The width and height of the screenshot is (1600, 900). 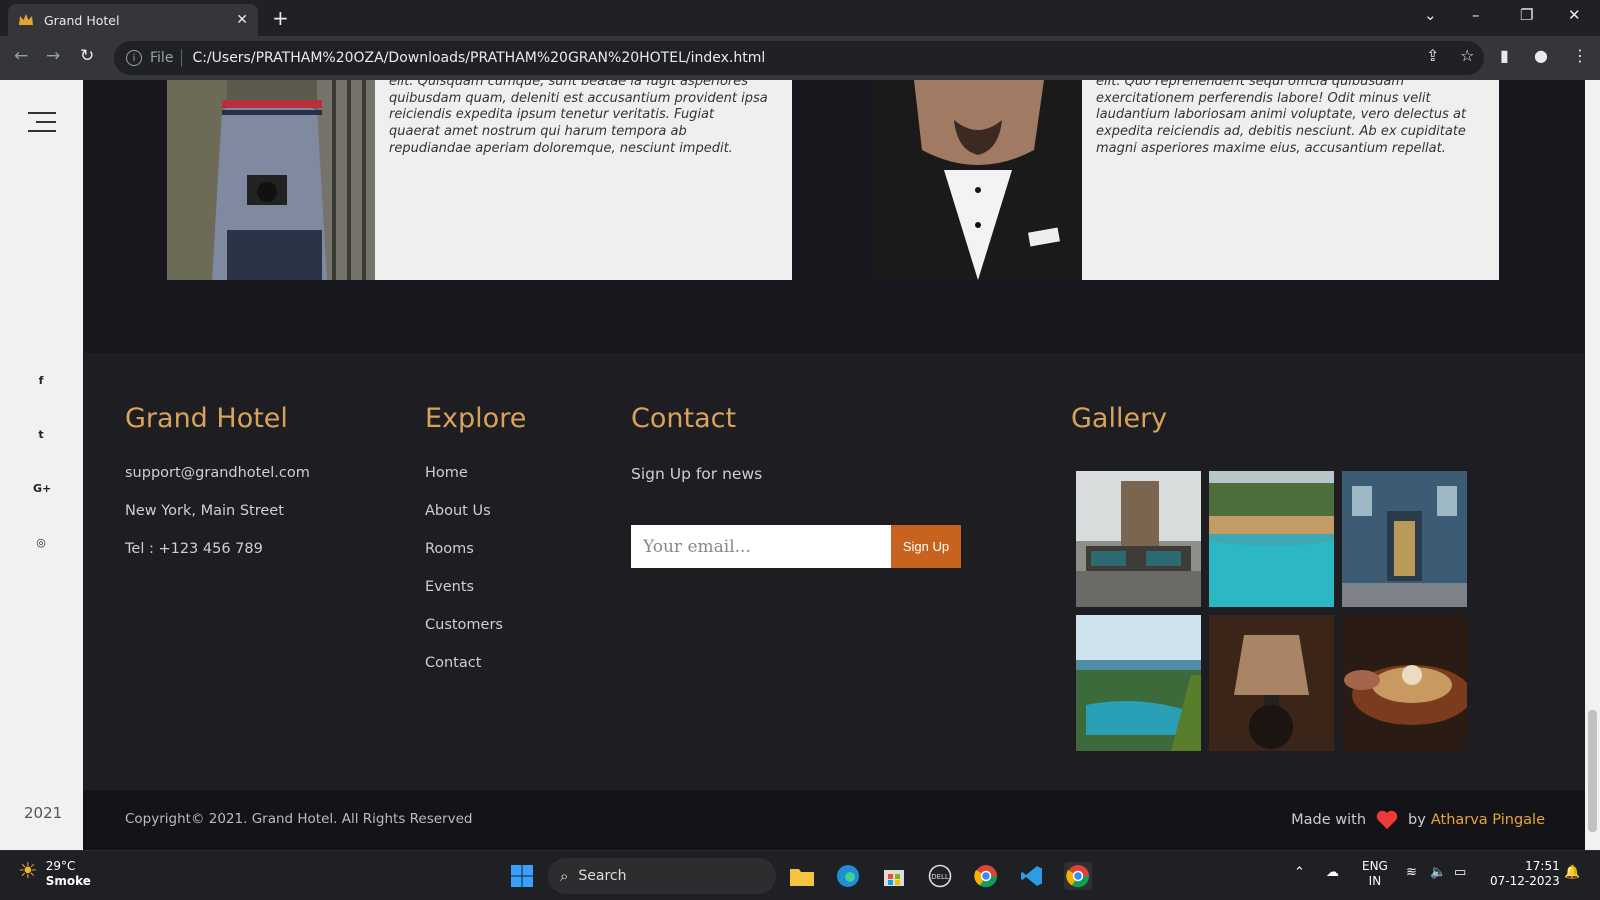 What do you see at coordinates (1138, 539) in the screenshot?
I see `gallery-image-lounge` at bounding box center [1138, 539].